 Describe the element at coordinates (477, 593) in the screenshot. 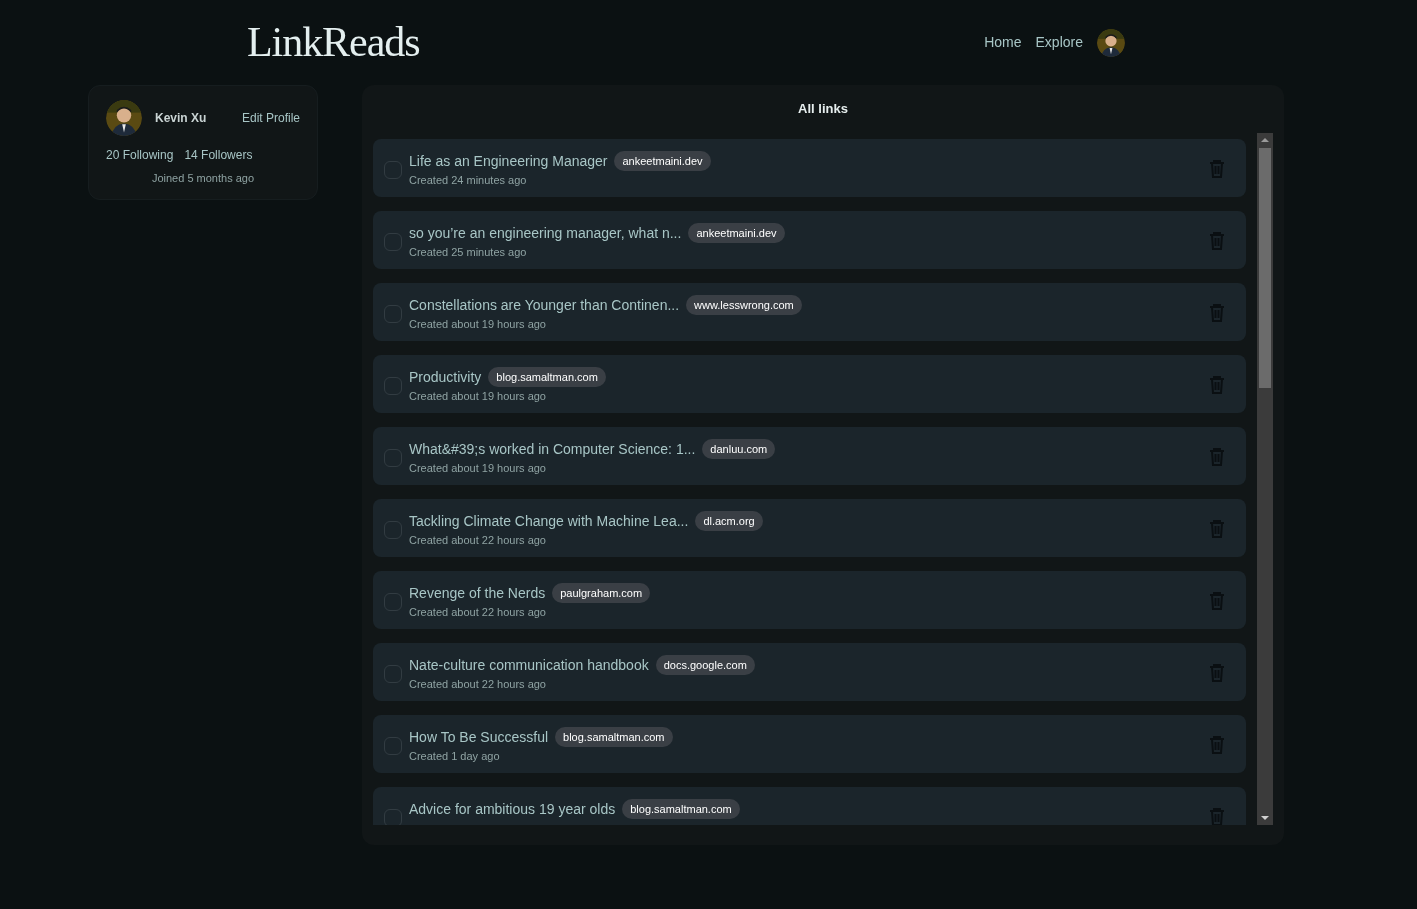

I see `link-title: Revenge of the Nerds` at that location.